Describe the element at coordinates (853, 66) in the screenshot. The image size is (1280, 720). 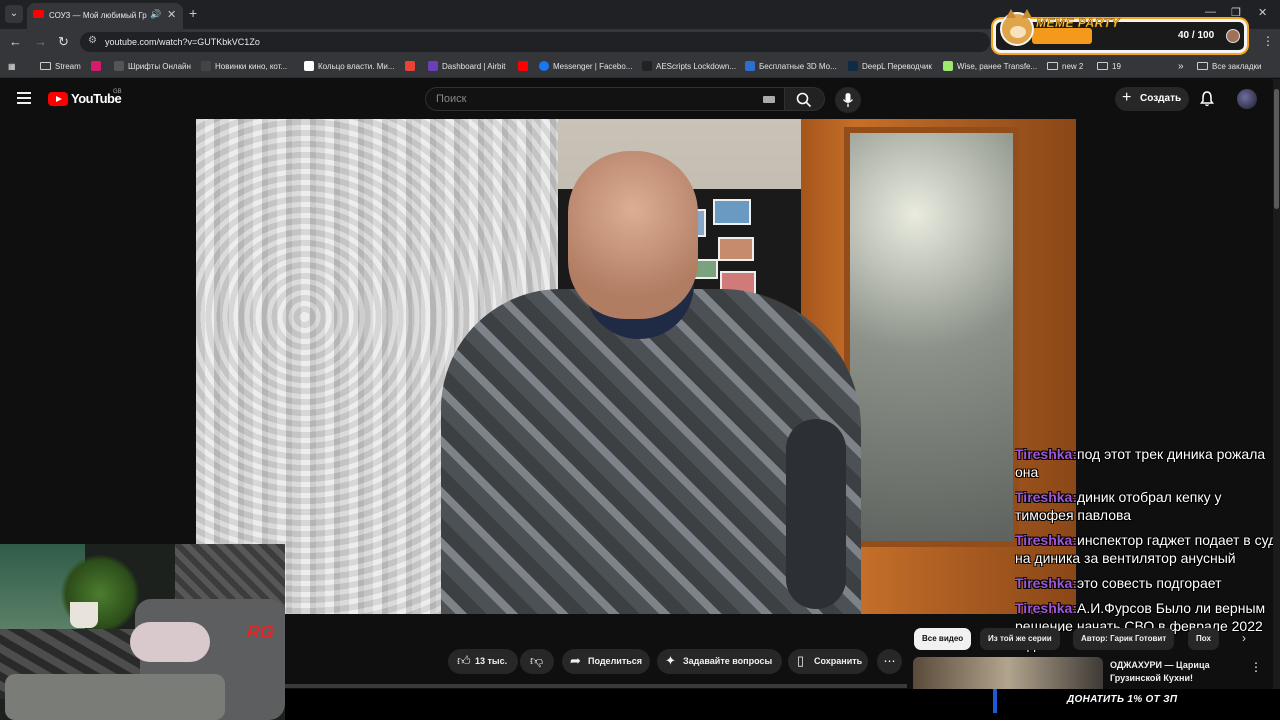
I see `deepl-icon` at that location.